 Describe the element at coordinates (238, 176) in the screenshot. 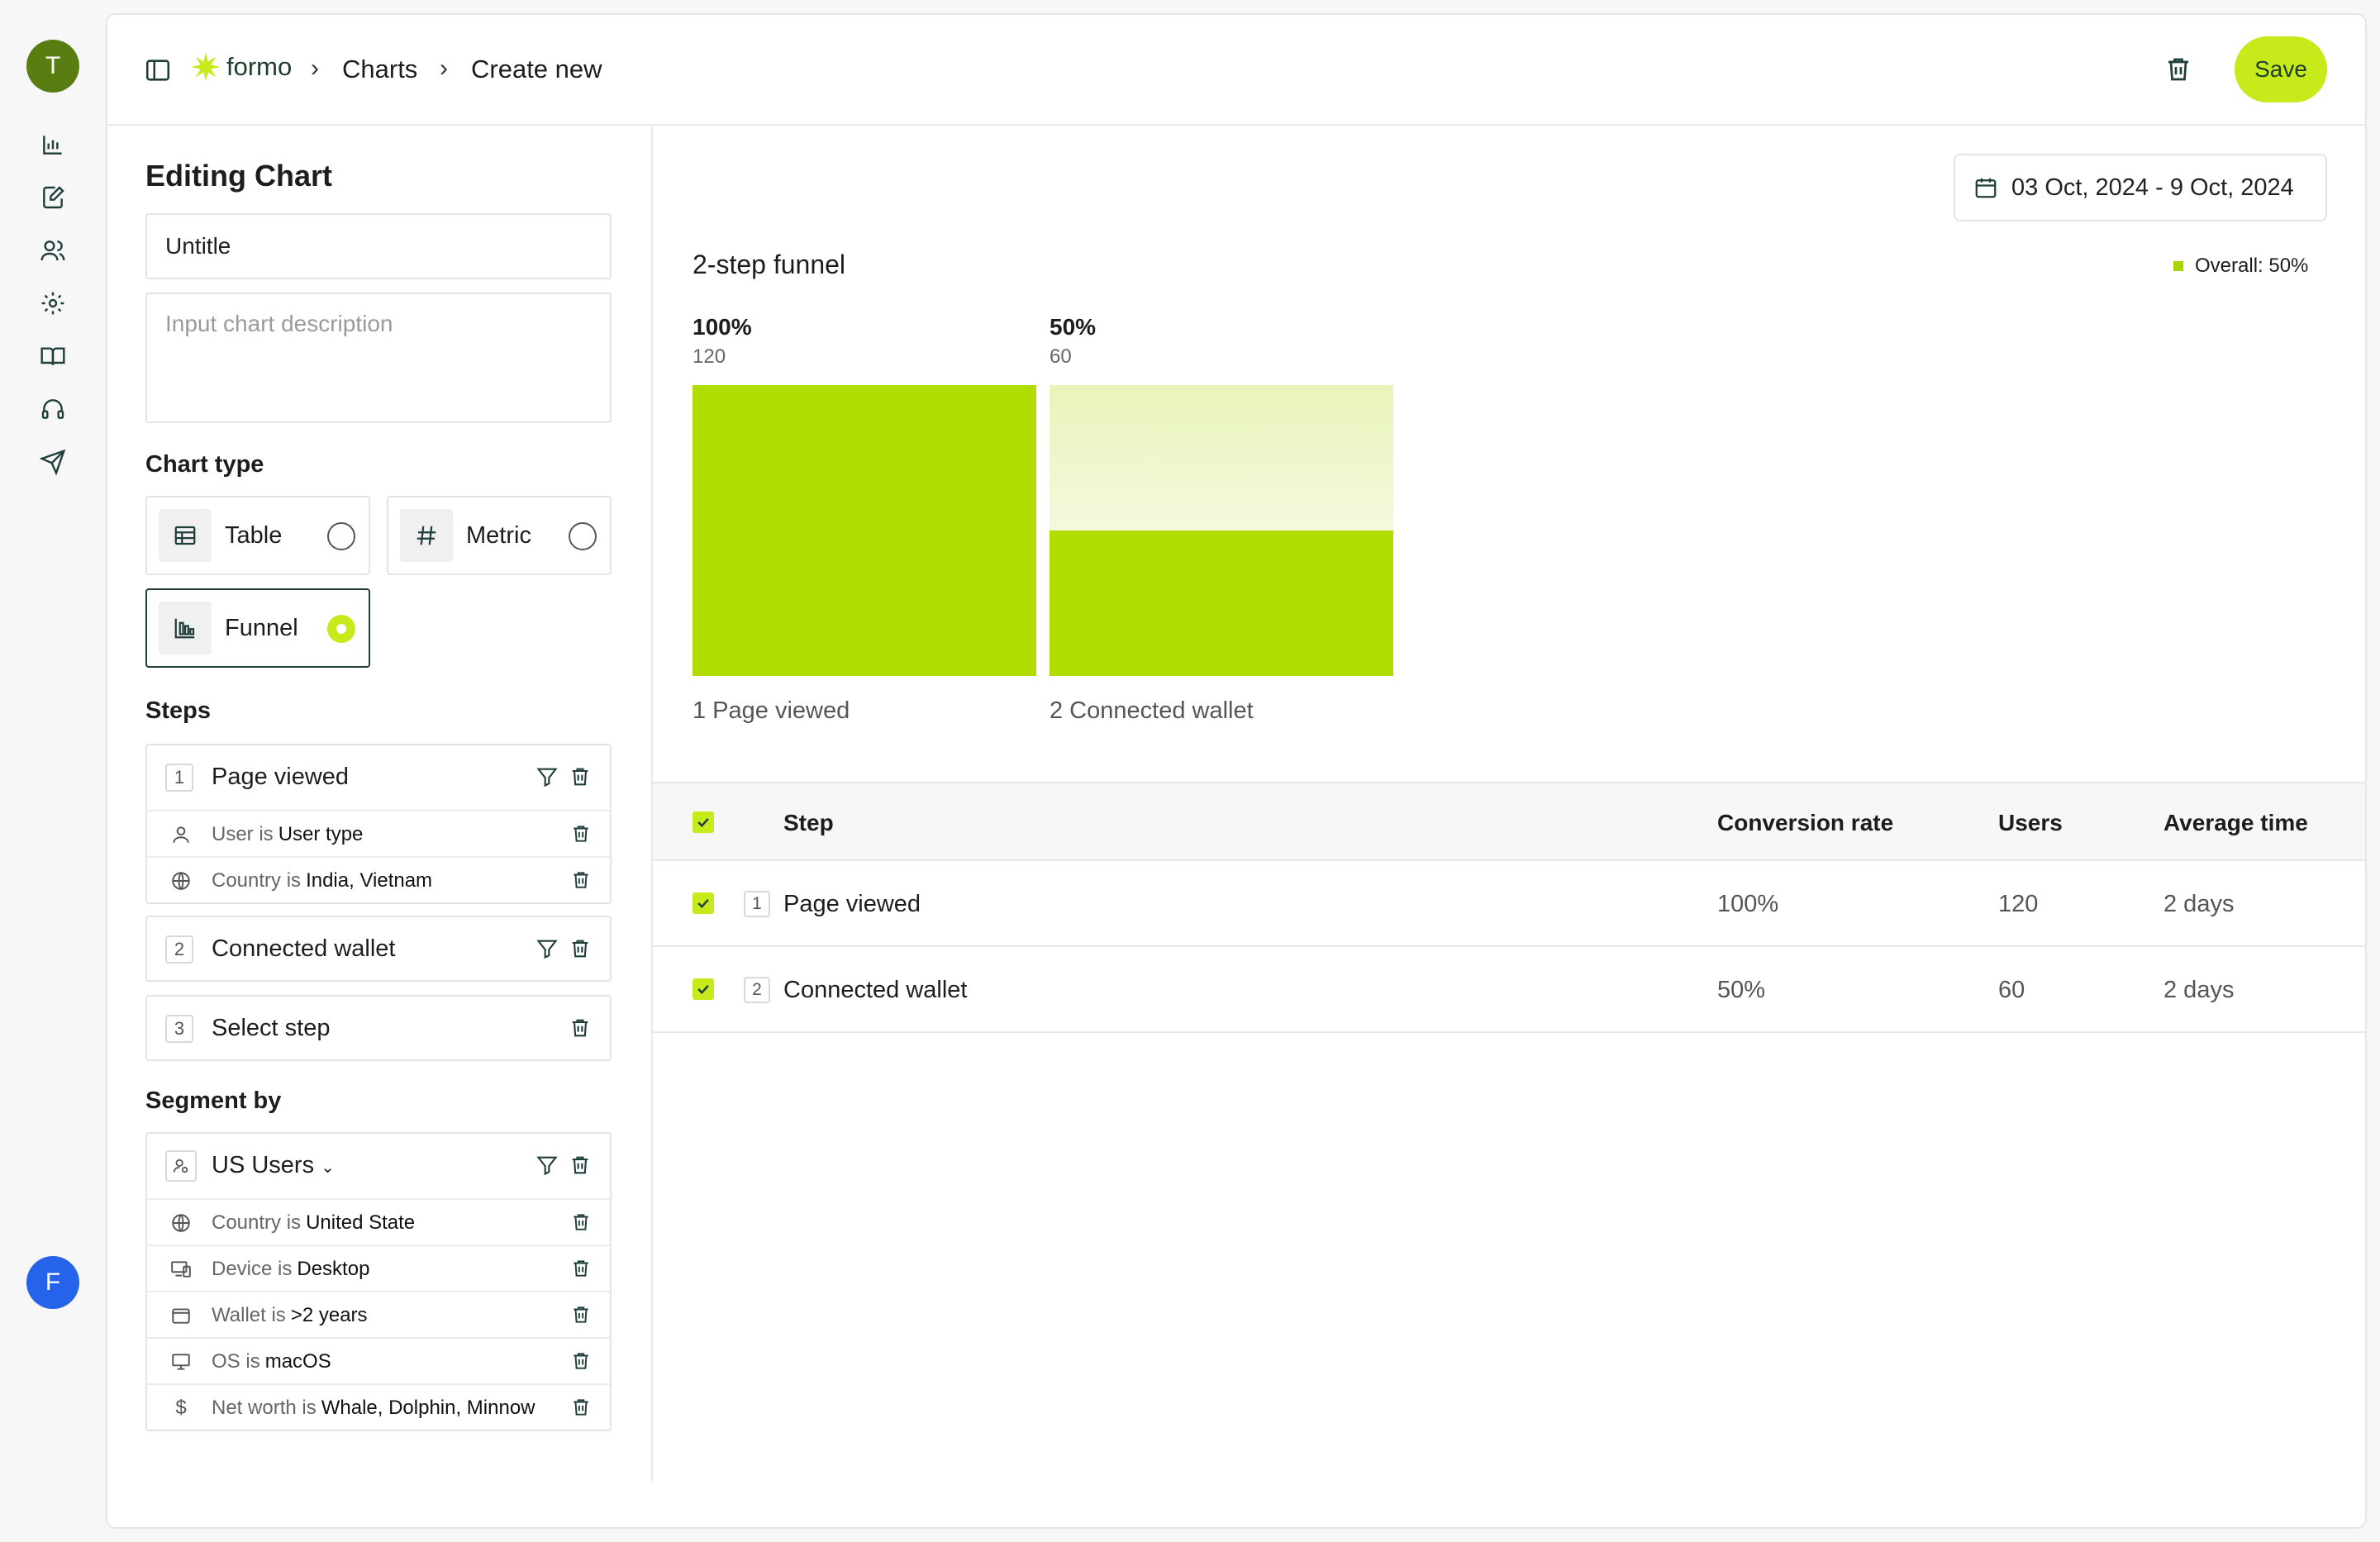

I see `editor-heading: Editing Chart` at that location.